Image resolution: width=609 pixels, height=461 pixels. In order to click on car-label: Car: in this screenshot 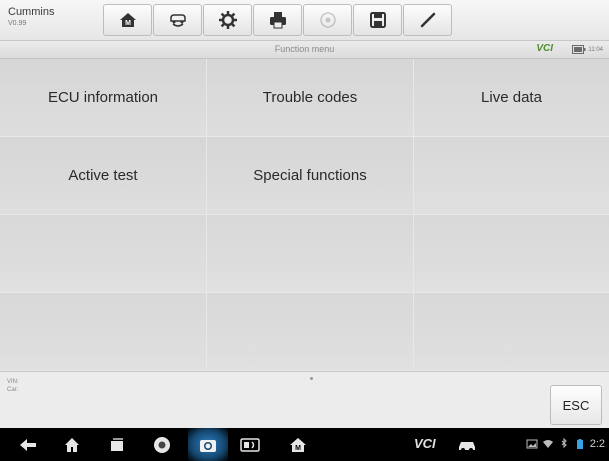, I will do `click(13, 390)`.